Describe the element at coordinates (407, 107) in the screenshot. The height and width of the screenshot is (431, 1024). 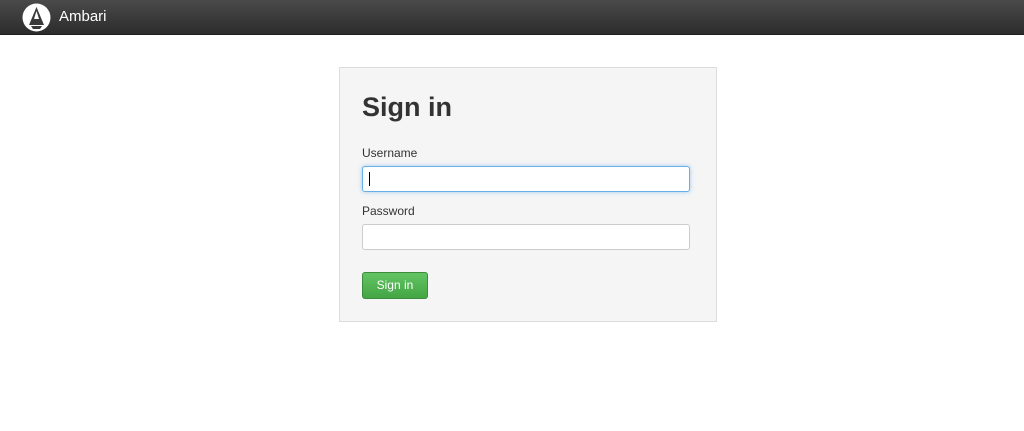
I see `page-title: Sign in` at that location.